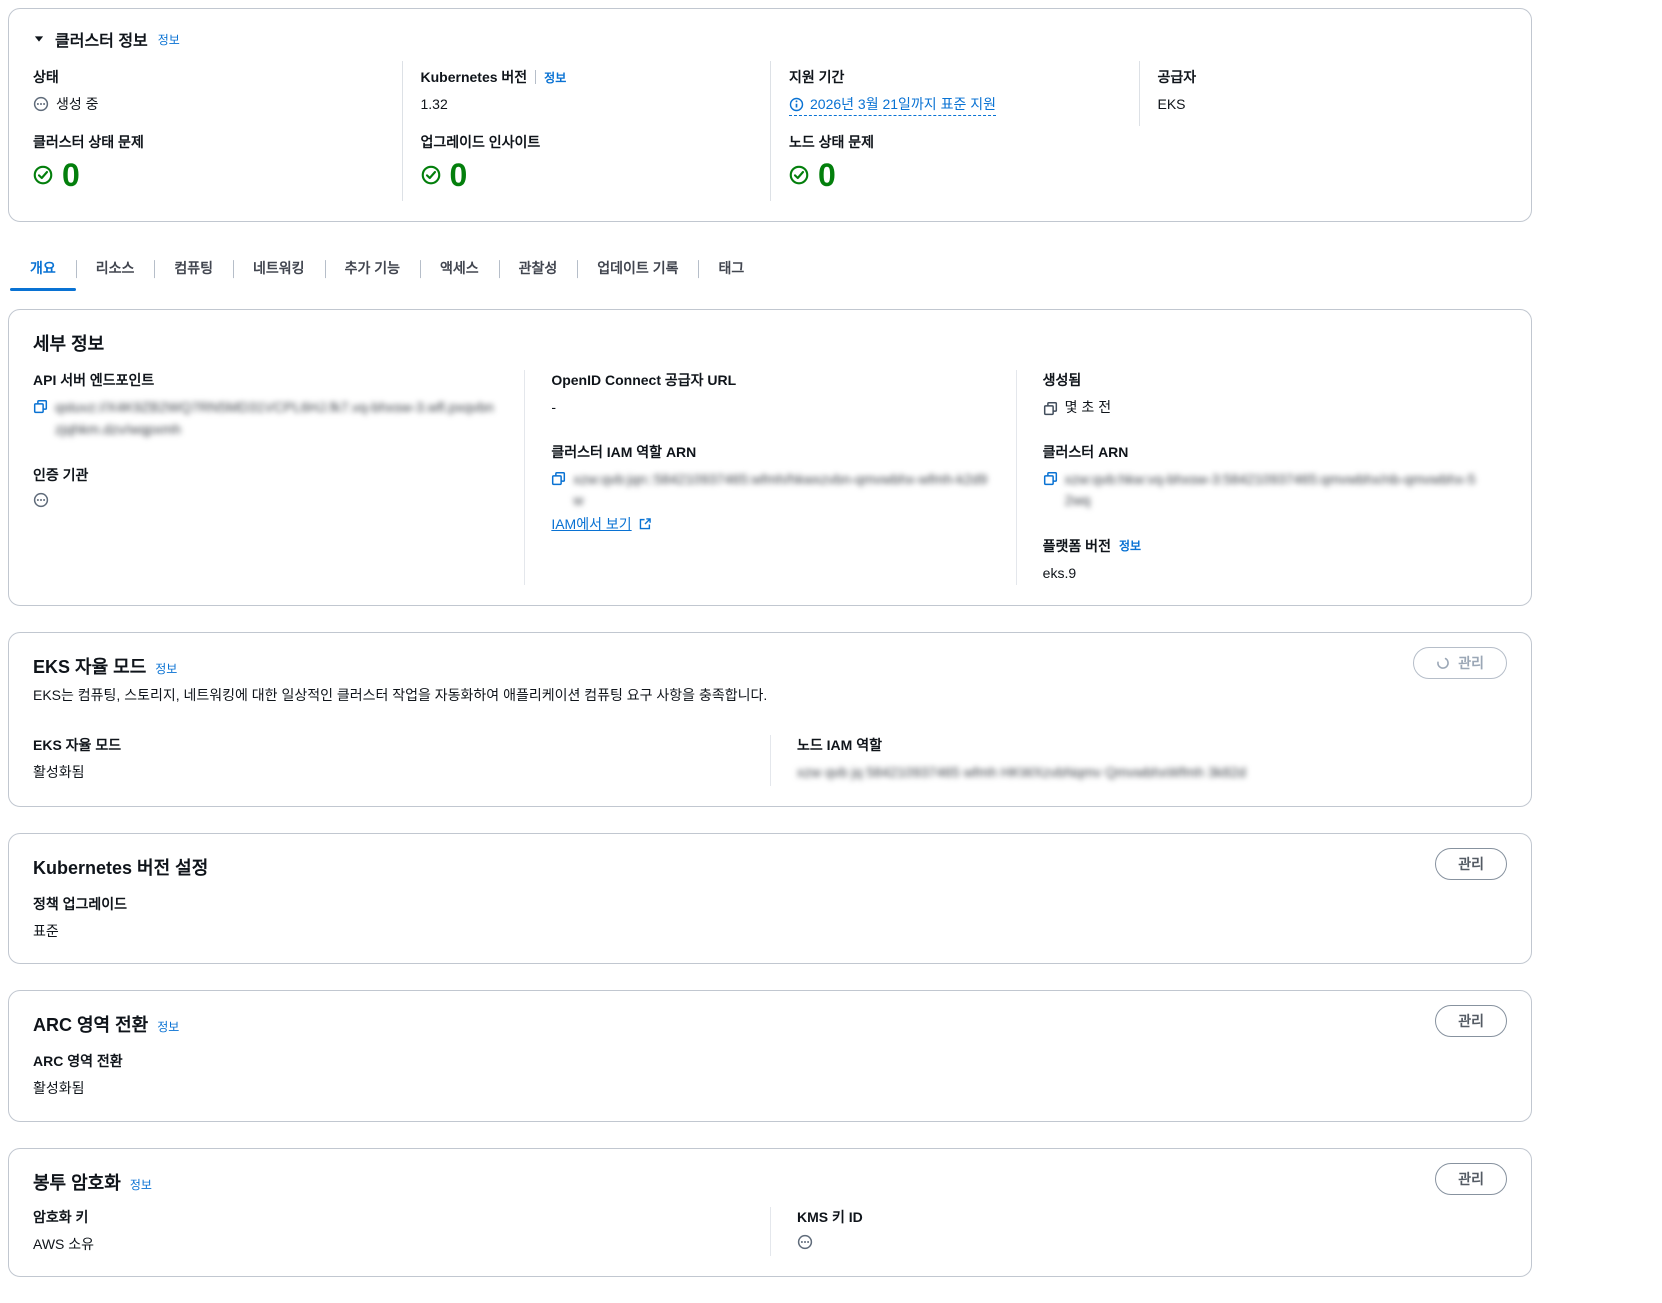  Describe the element at coordinates (645, 524) in the screenshot. I see `external-link-icon` at that location.